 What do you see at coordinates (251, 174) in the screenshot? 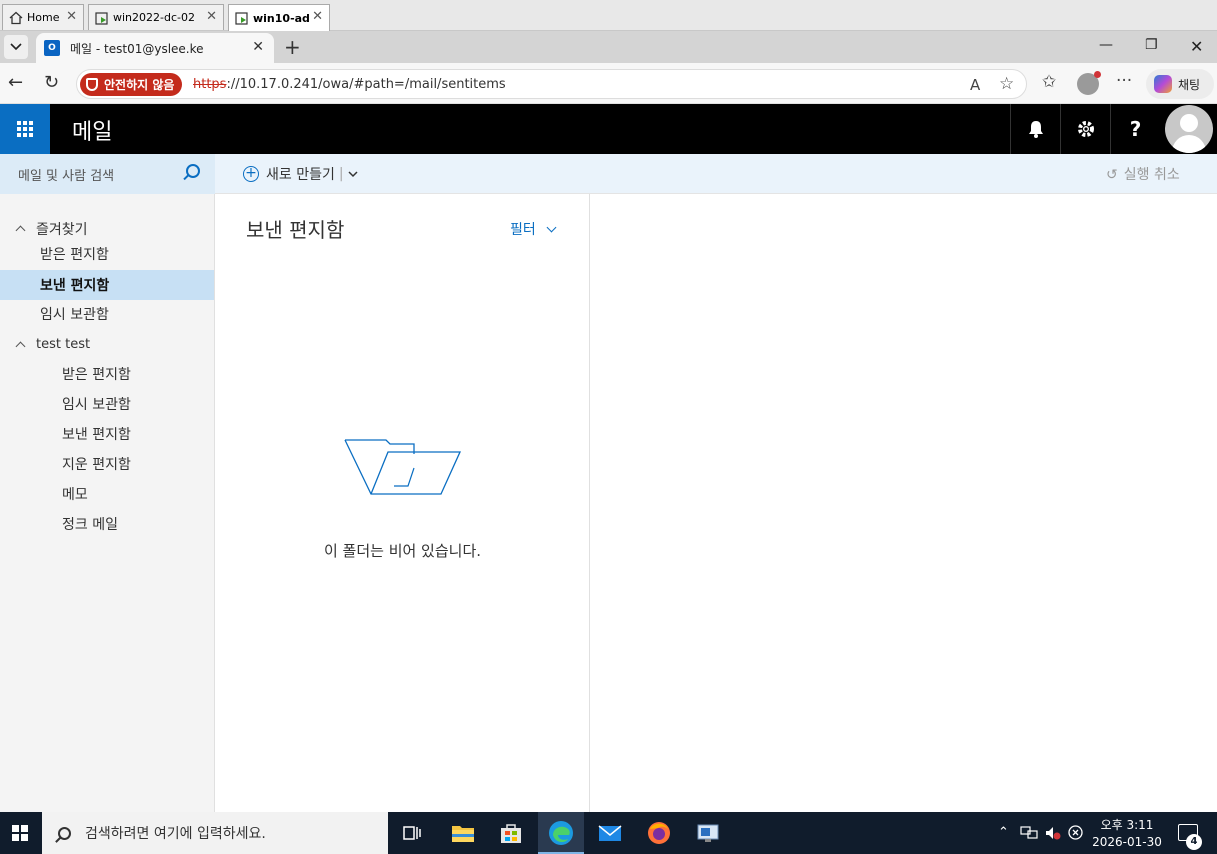
I see `plus-circle-icon: +` at bounding box center [251, 174].